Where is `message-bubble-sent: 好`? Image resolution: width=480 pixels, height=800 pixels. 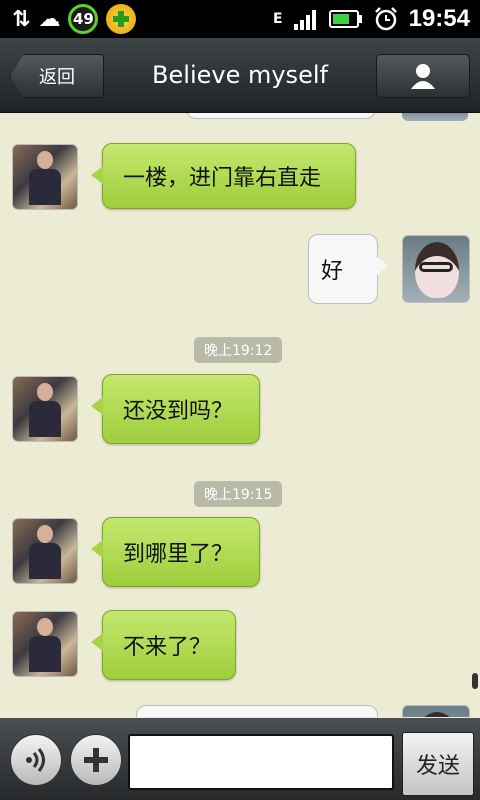
message-bubble-sent: 好 is located at coordinates (348, 269).